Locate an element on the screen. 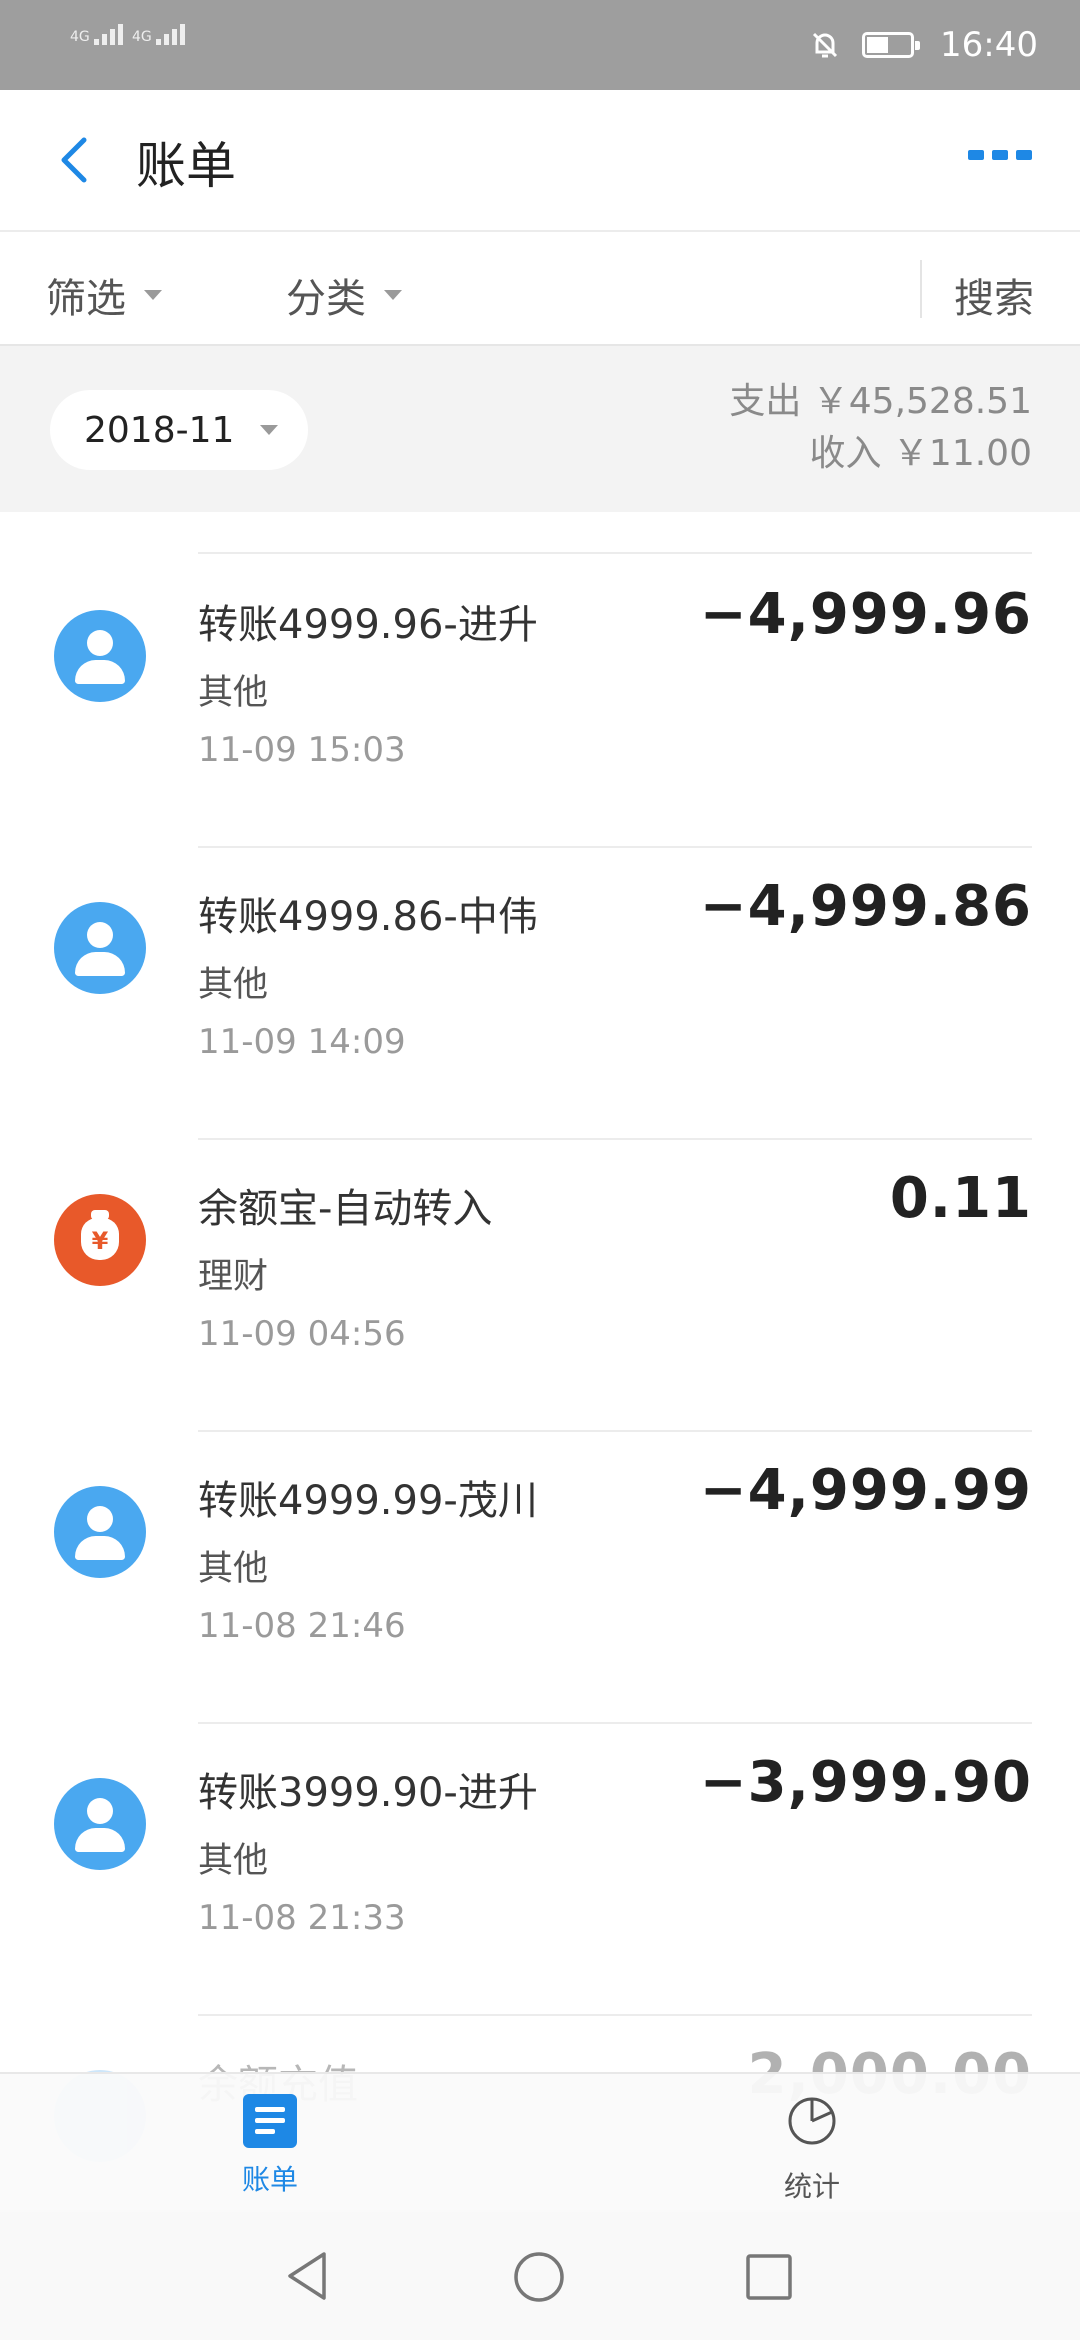 The image size is (1080, 2340). transaction-row: 转账4999.99-茂川 其他 11-08 21:46 −4,999.99 is located at coordinates (540, 1576).